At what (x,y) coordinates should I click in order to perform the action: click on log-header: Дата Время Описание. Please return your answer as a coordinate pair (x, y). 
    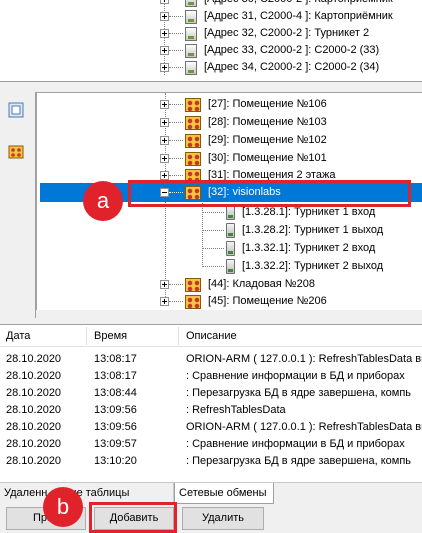
    Looking at the image, I should click on (211, 336).